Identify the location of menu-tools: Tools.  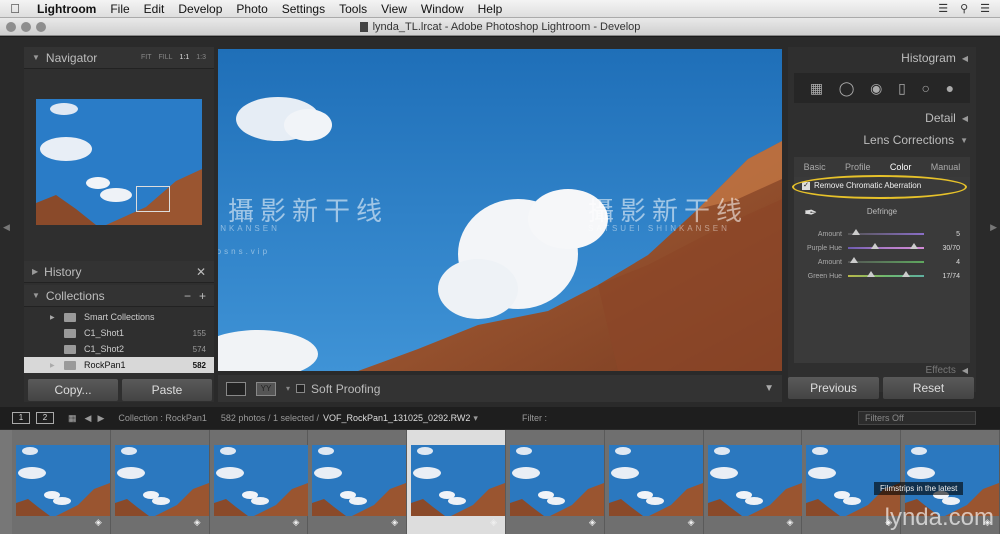
(353, 9).